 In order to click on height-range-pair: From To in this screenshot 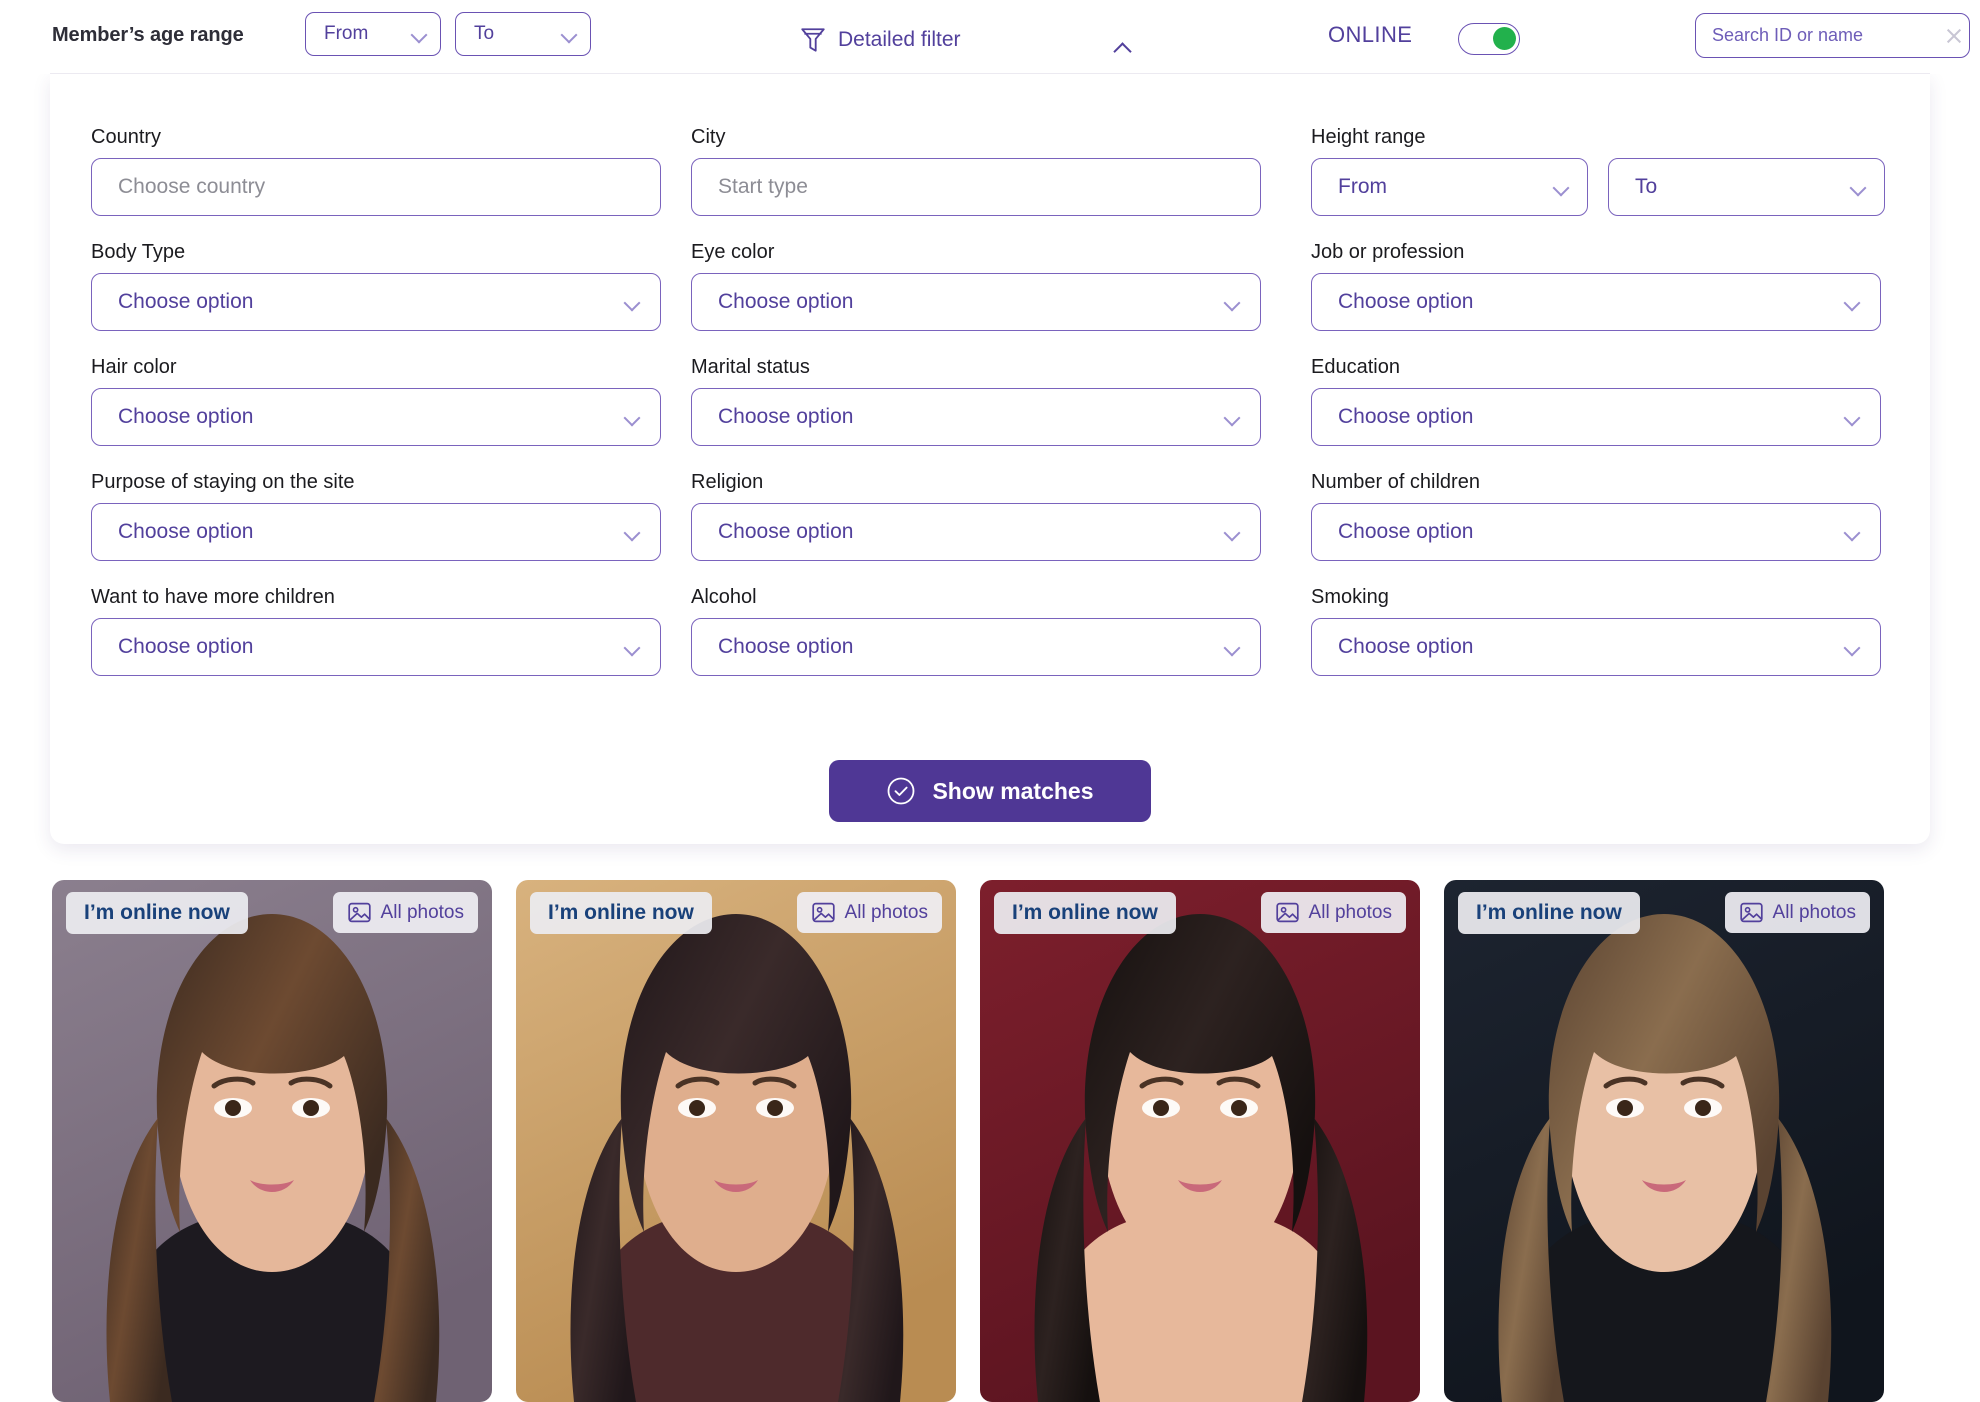, I will do `click(1611, 187)`.